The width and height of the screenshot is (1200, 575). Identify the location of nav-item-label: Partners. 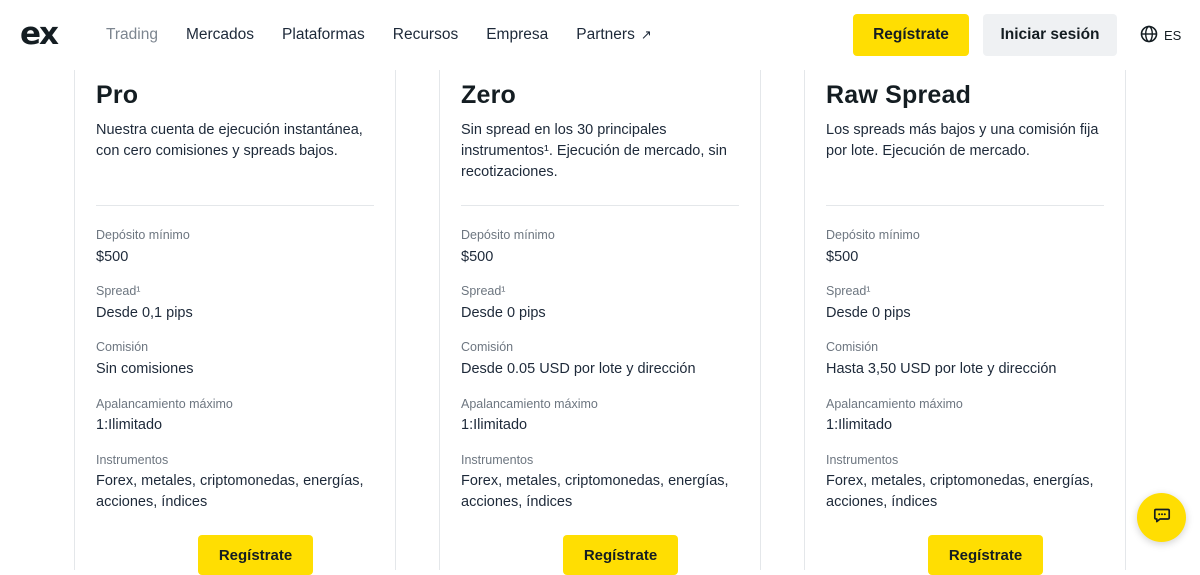
(605, 34).